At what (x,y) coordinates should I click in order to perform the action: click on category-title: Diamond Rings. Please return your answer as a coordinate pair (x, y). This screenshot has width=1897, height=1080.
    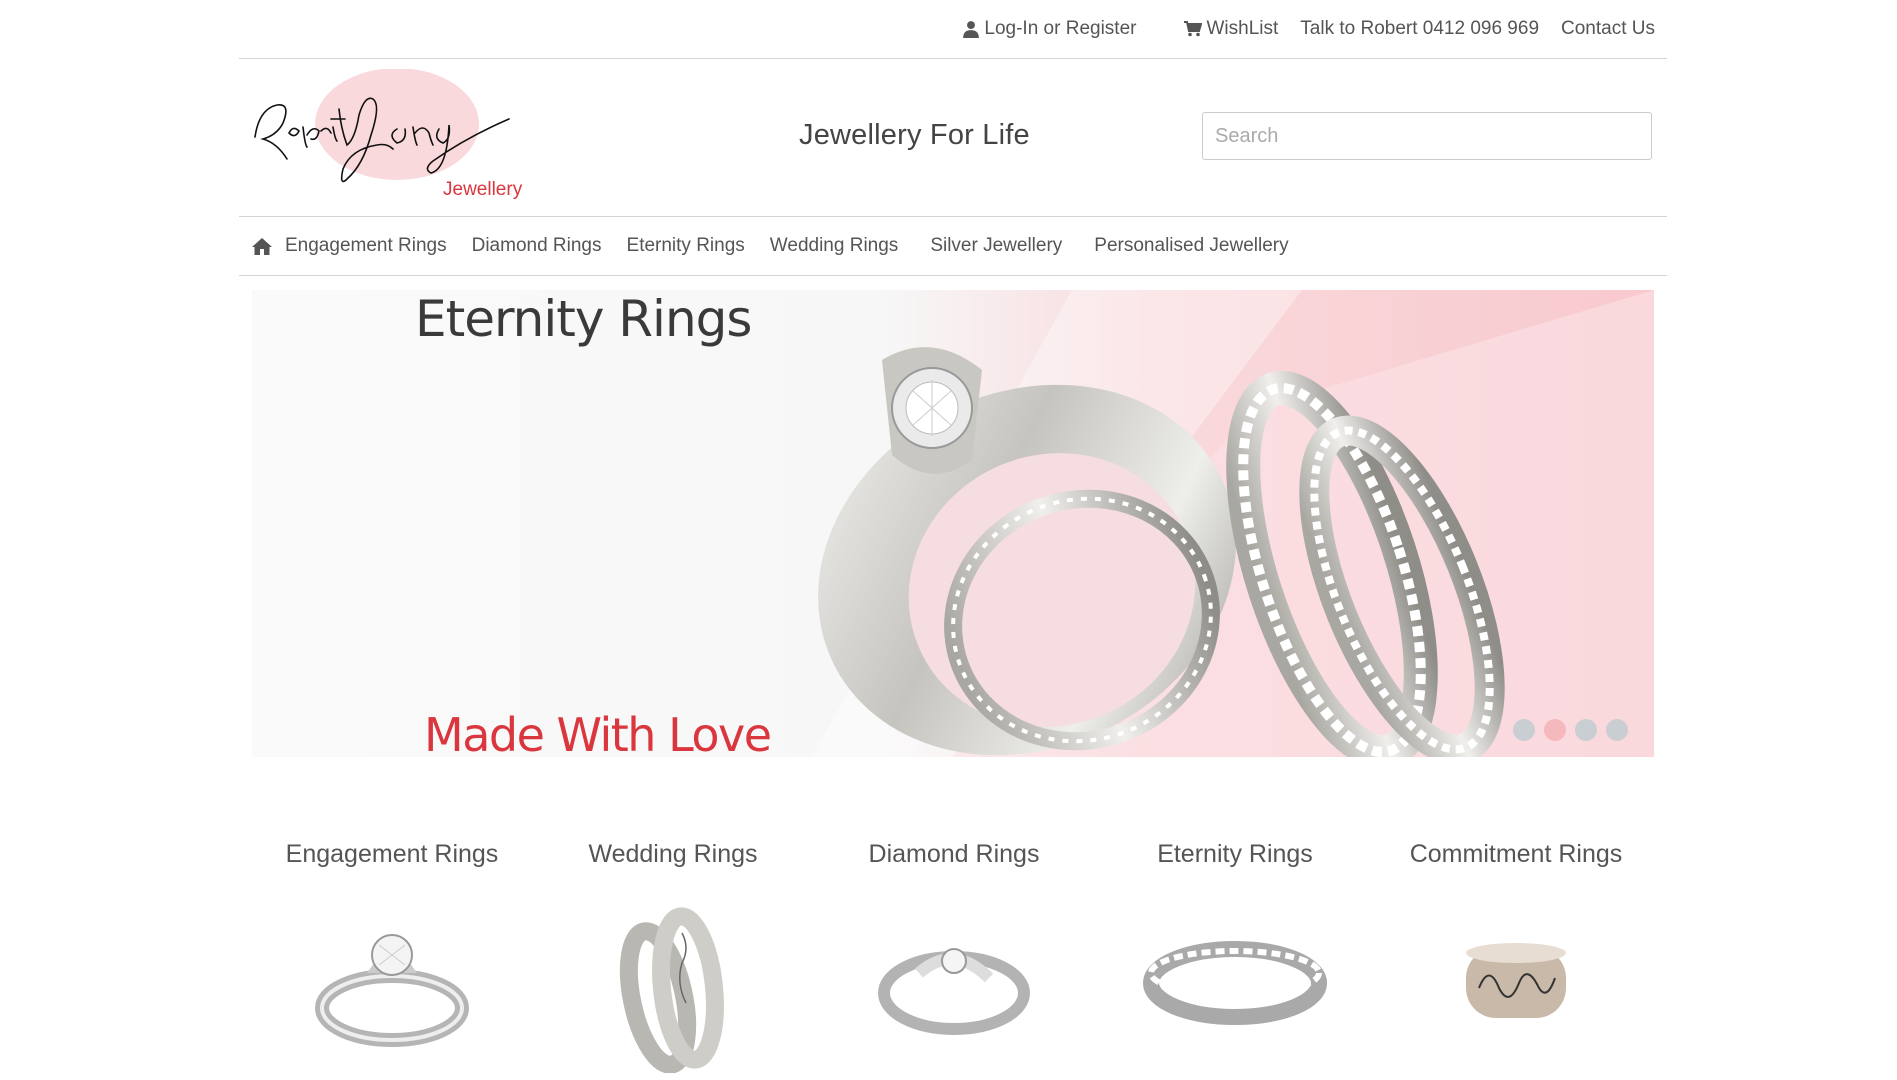
    Looking at the image, I should click on (954, 854).